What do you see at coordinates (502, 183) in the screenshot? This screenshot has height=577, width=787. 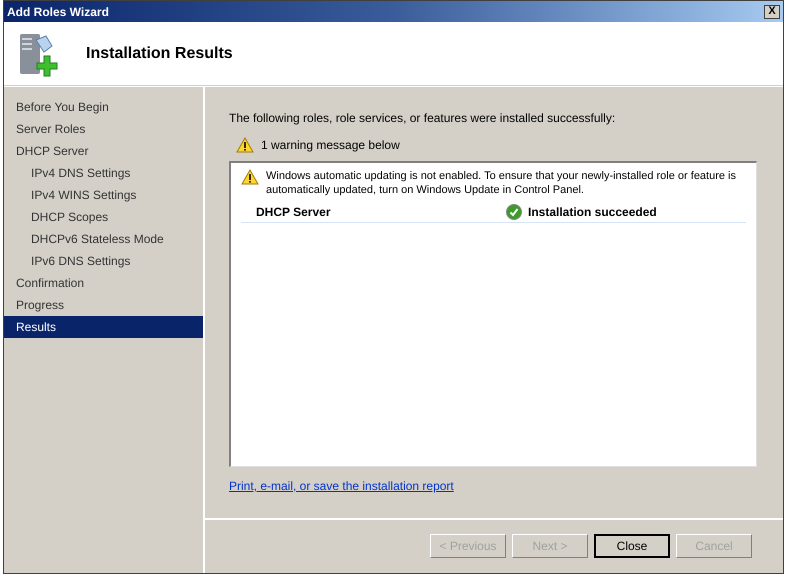 I see `warning-text: Windows automatic updating is not enabled. To ensure that your newly-installed role or feature is automatically updated, turn on Windows Update in Control Panel.` at bounding box center [502, 183].